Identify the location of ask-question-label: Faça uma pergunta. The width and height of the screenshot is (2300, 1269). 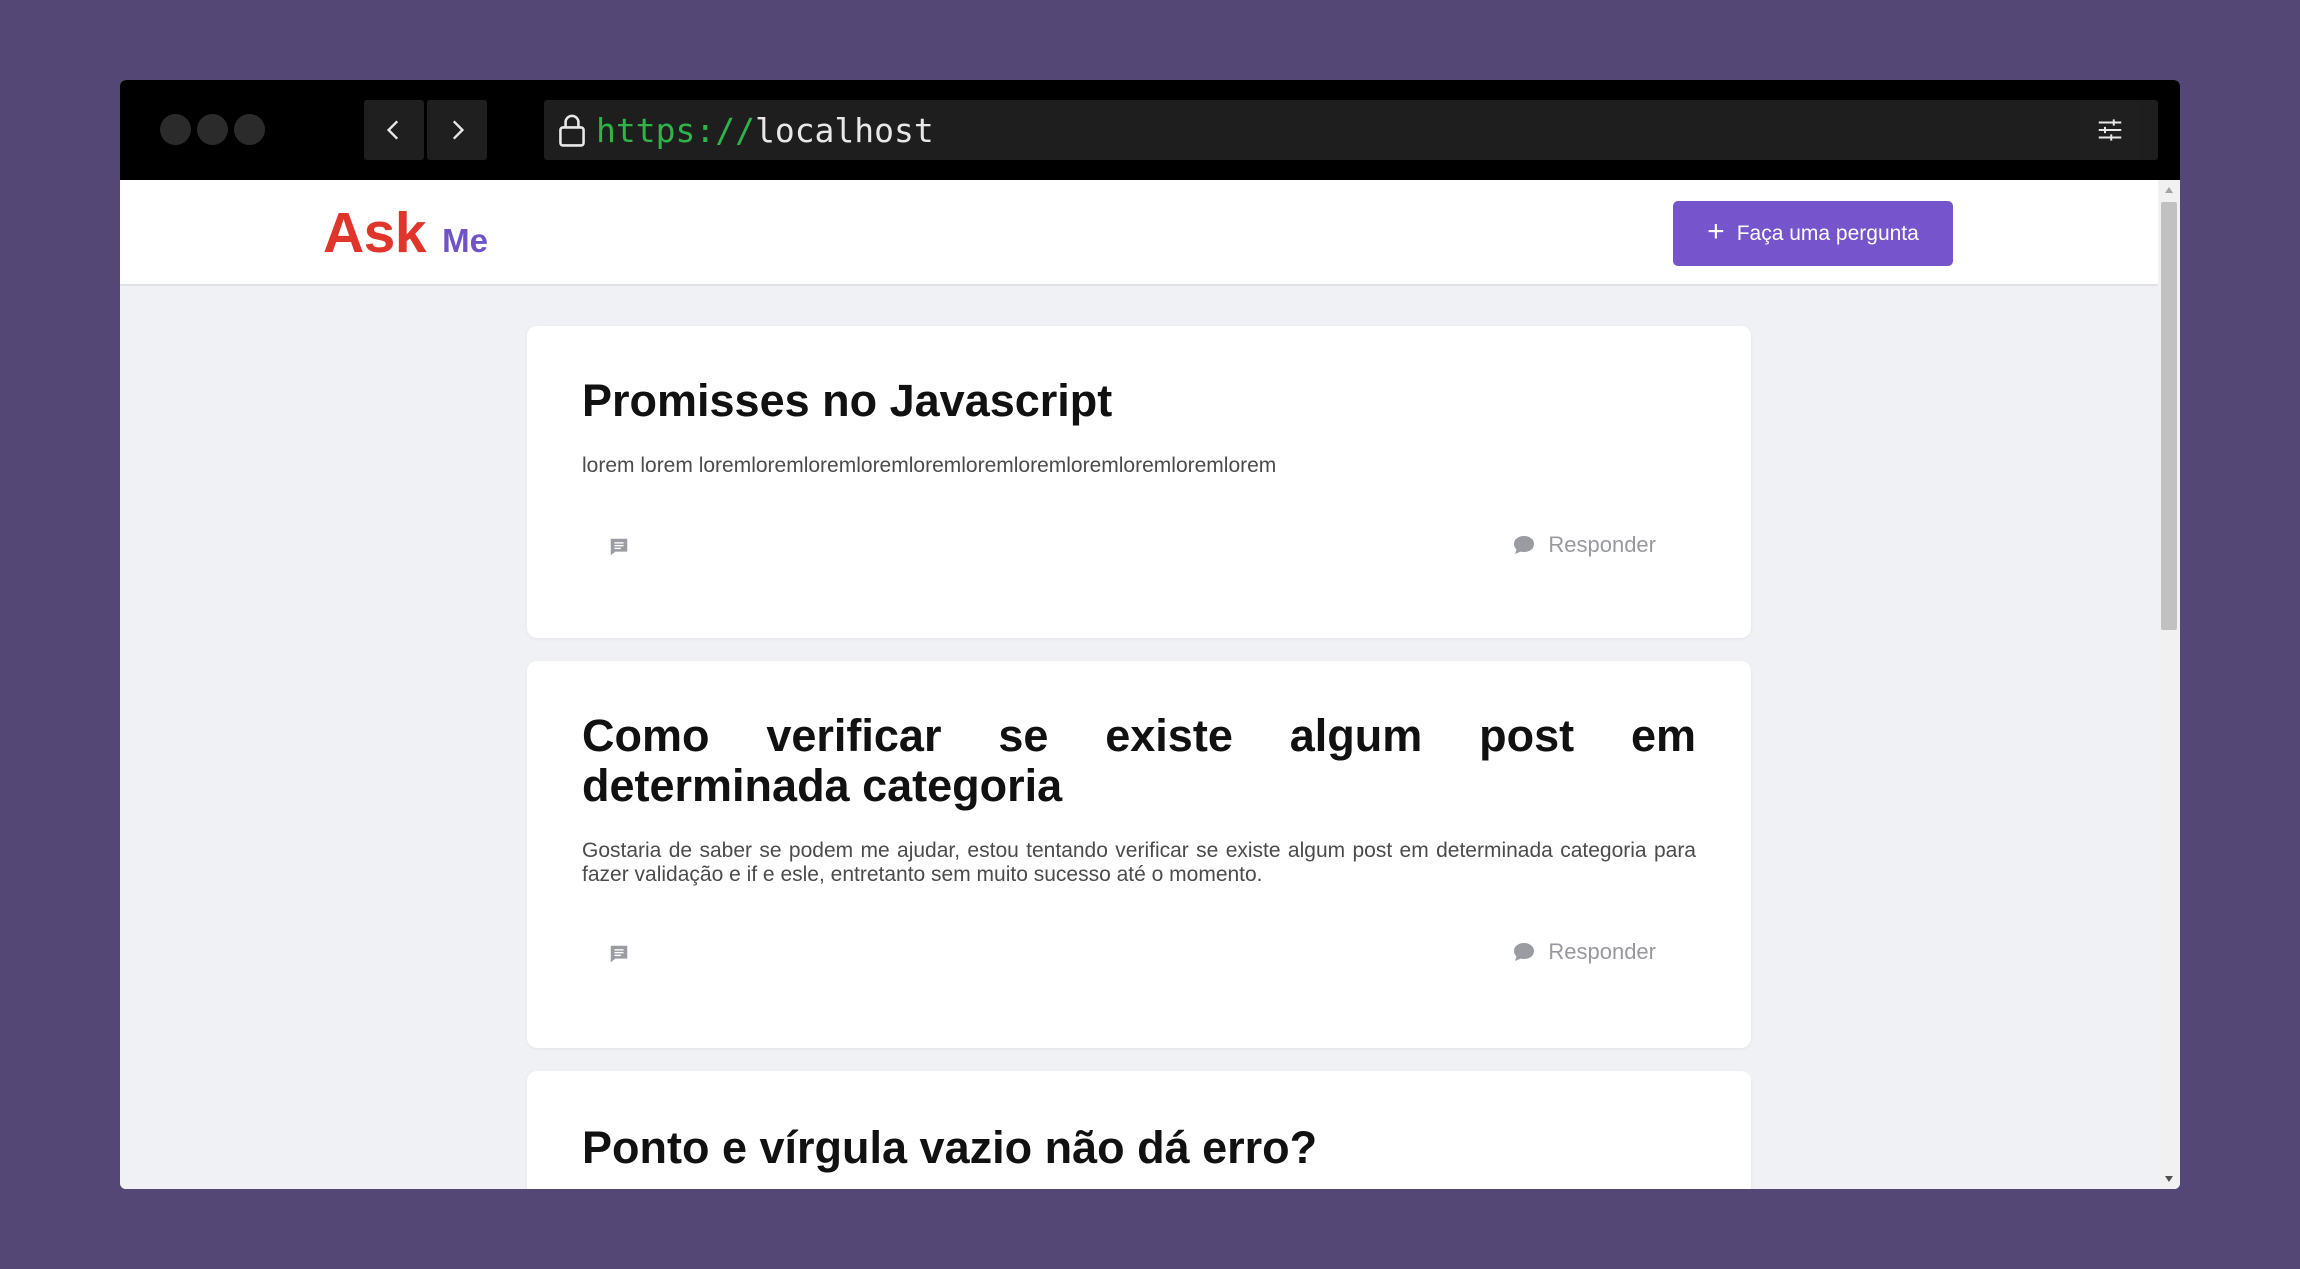
(1827, 233).